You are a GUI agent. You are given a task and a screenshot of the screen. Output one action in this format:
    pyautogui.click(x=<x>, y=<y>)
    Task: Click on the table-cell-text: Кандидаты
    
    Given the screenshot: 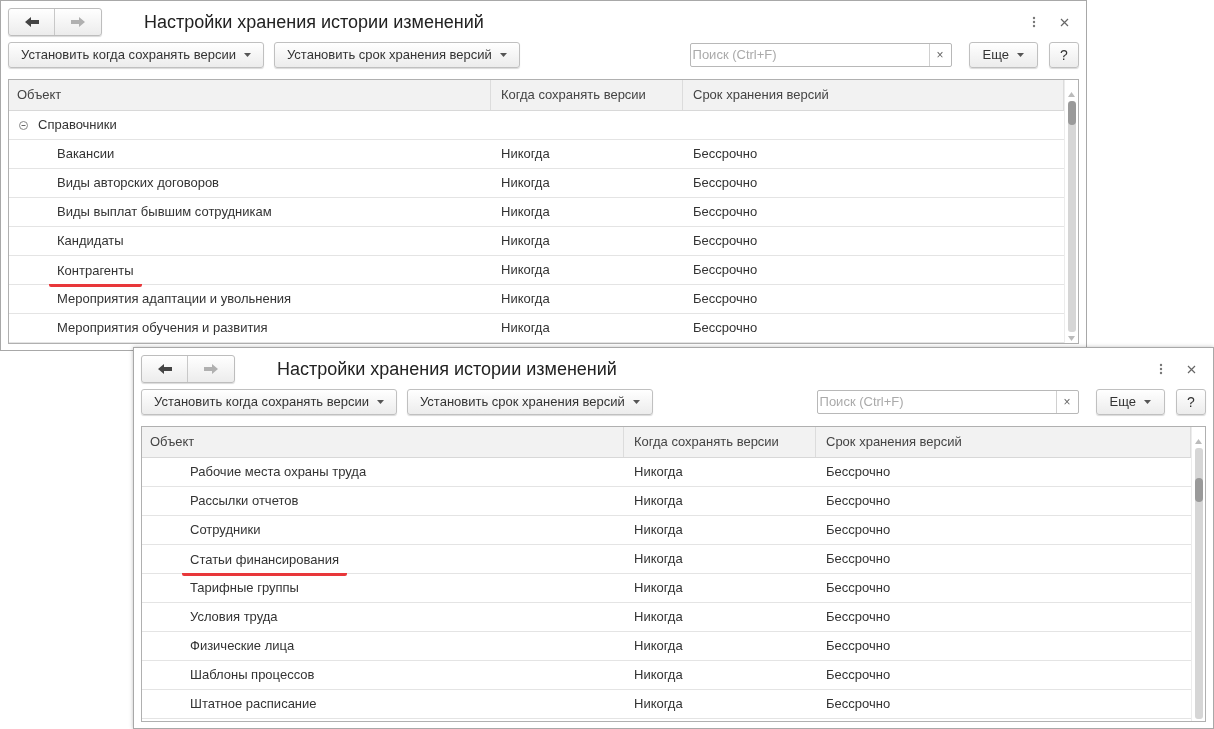 What is the action you would take?
    pyautogui.click(x=90, y=241)
    